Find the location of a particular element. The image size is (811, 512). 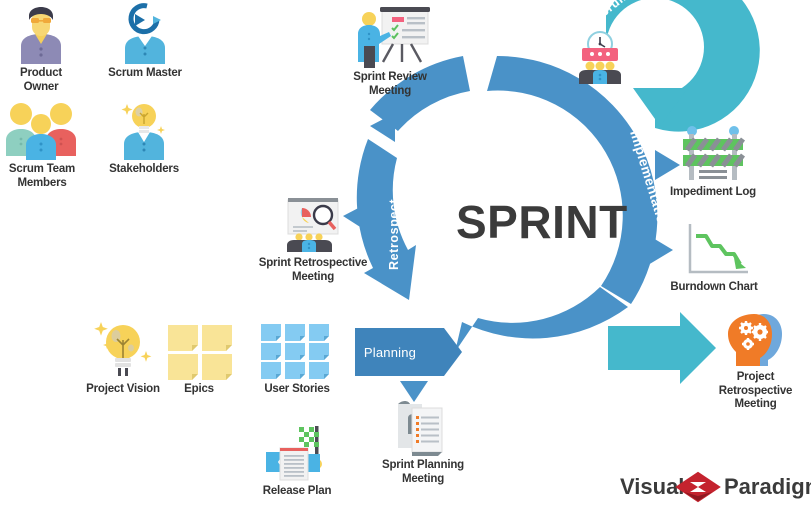

artifact-release-plan: Release Plan is located at coordinates (297, 461).